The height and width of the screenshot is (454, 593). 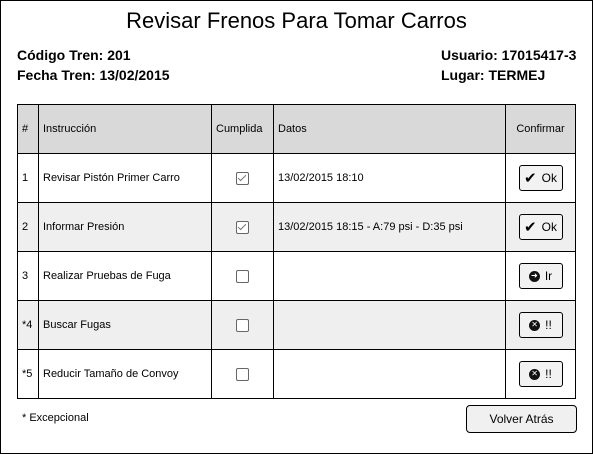 What do you see at coordinates (389, 178) in the screenshot?
I see `row-datos: 13/02/2015 18:10` at bounding box center [389, 178].